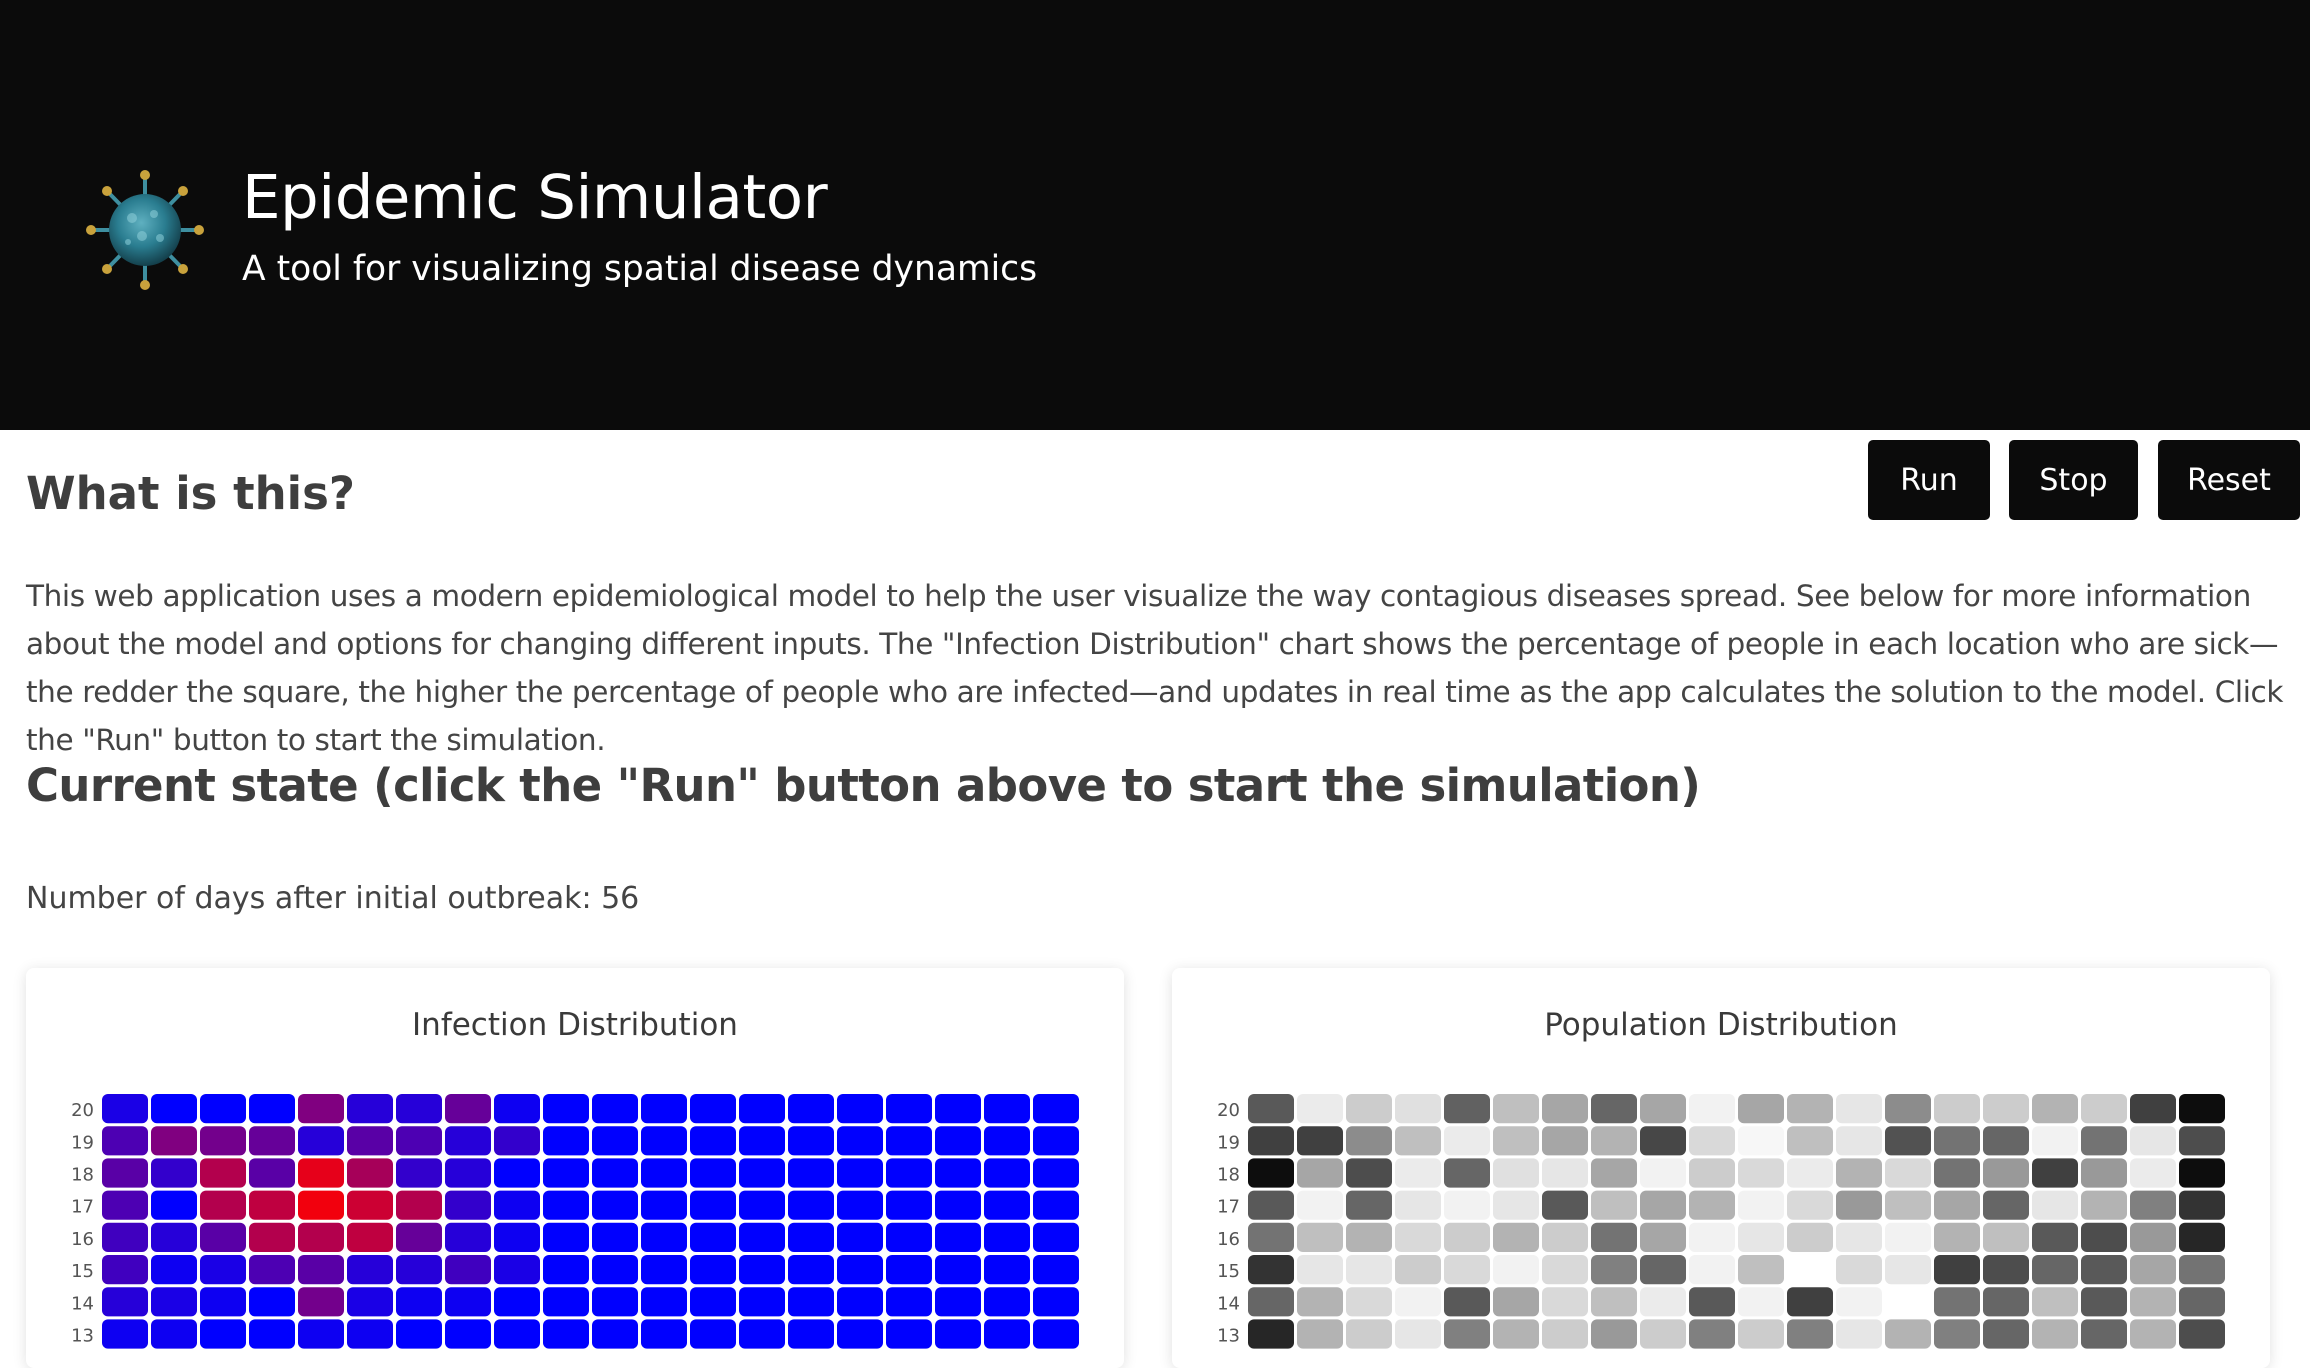 This screenshot has height=1368, width=2310. What do you see at coordinates (1228, 1336) in the screenshot?
I see `population-y-tick-label: 13` at bounding box center [1228, 1336].